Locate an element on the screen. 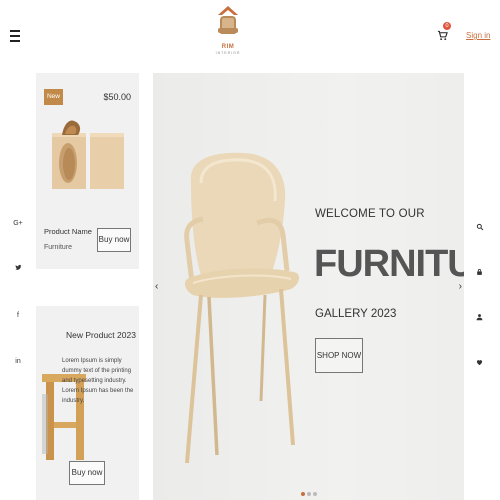 This screenshot has height=500, width=500. hero-headline: FURNITURE is located at coordinates (389, 264).